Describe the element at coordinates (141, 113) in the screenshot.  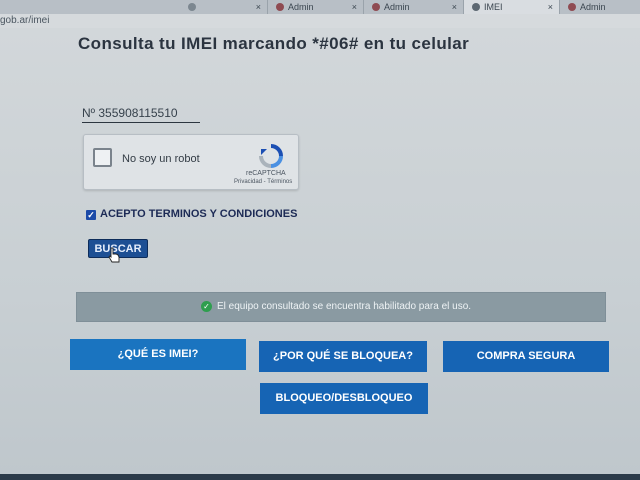
I see `imei-input: Nº 355908115510` at that location.